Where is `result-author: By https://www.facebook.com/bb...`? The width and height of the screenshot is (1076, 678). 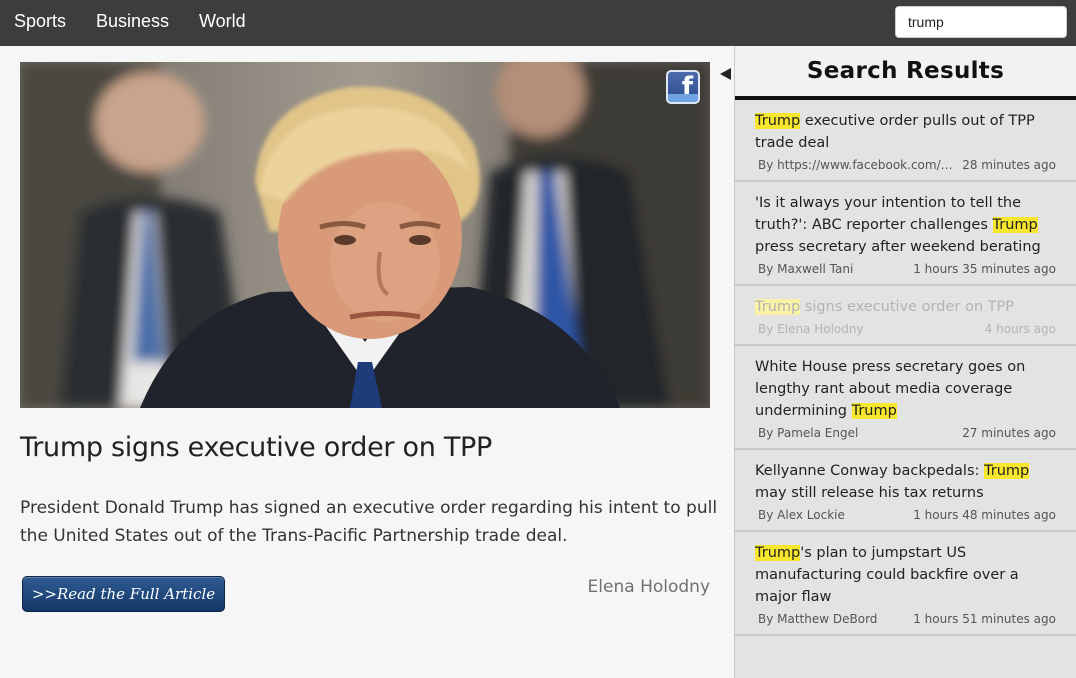
result-author: By https://www.facebook.com/bb... is located at coordinates (855, 165).